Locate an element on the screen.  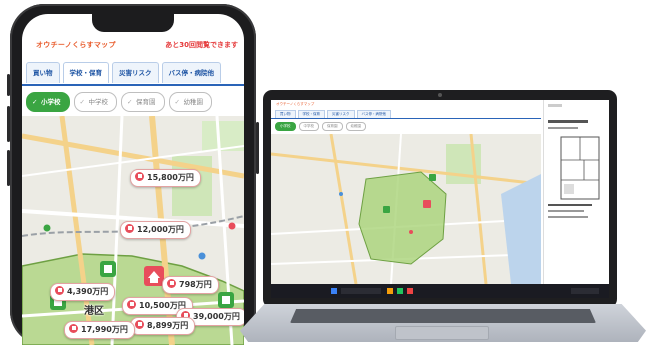
phone-power-button is located at coordinates (257, 148).